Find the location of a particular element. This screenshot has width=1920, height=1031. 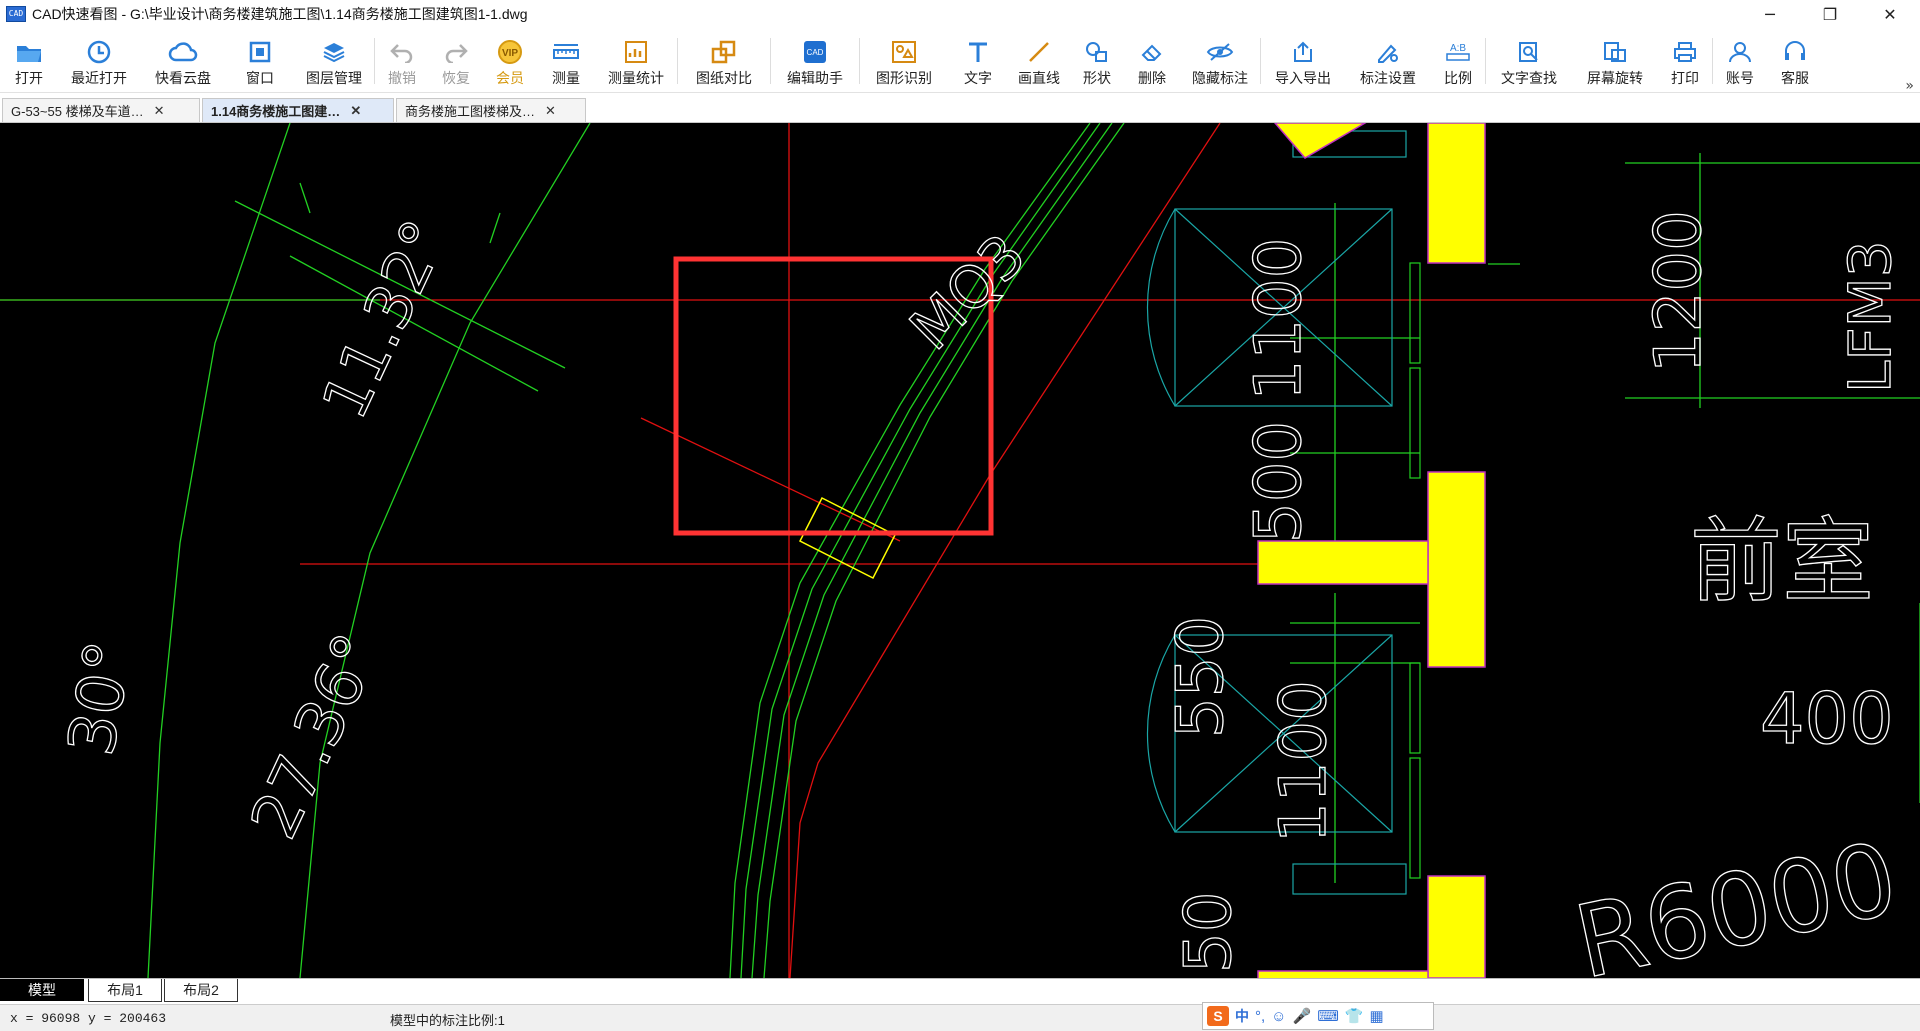

app-logo-icon: CAD is located at coordinates (16, 14).